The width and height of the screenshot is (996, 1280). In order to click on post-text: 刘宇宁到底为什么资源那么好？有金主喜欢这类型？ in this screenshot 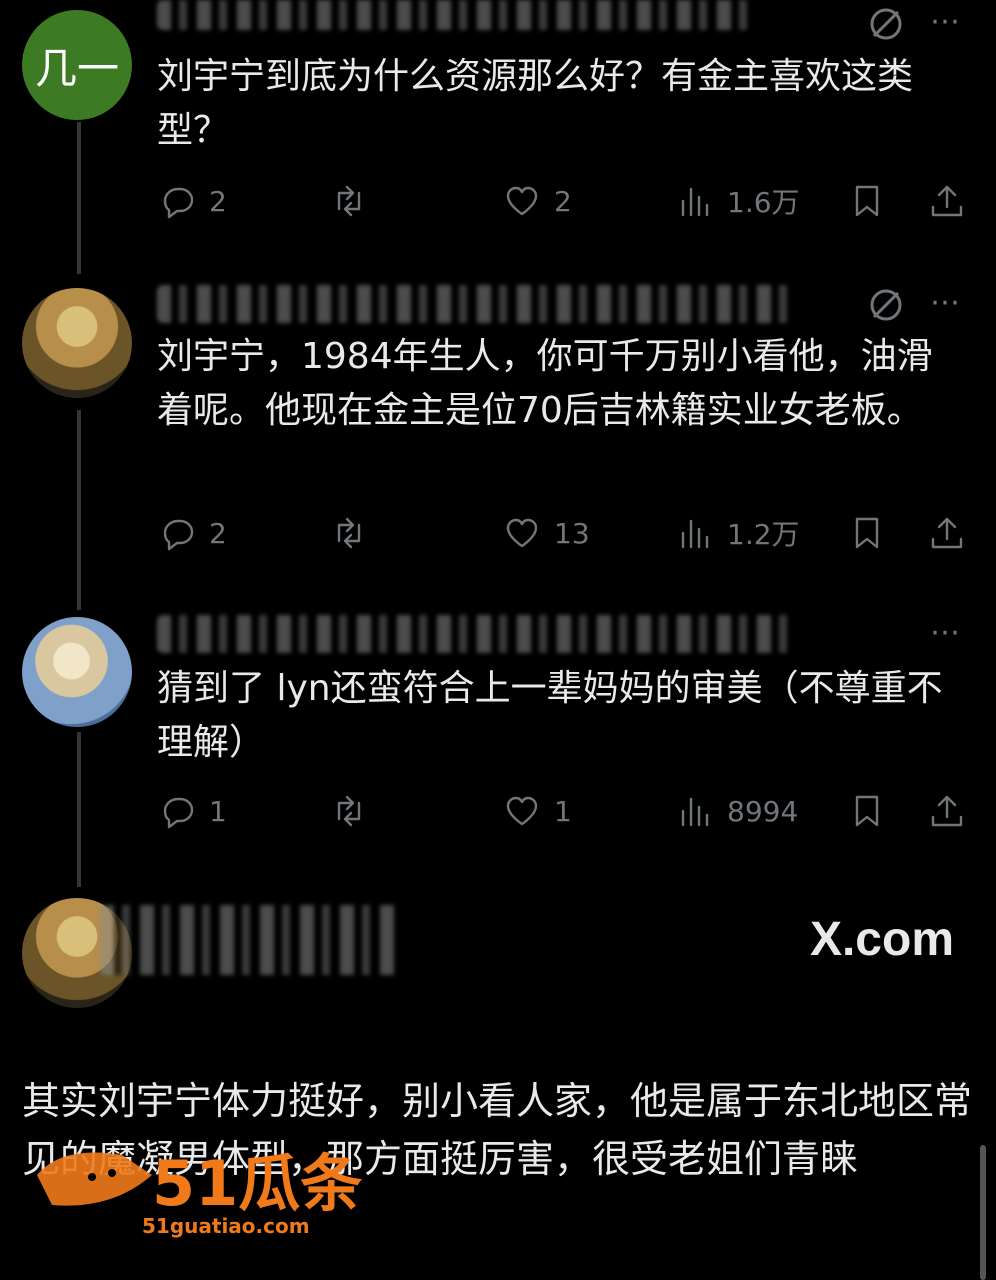, I will do `click(535, 103)`.